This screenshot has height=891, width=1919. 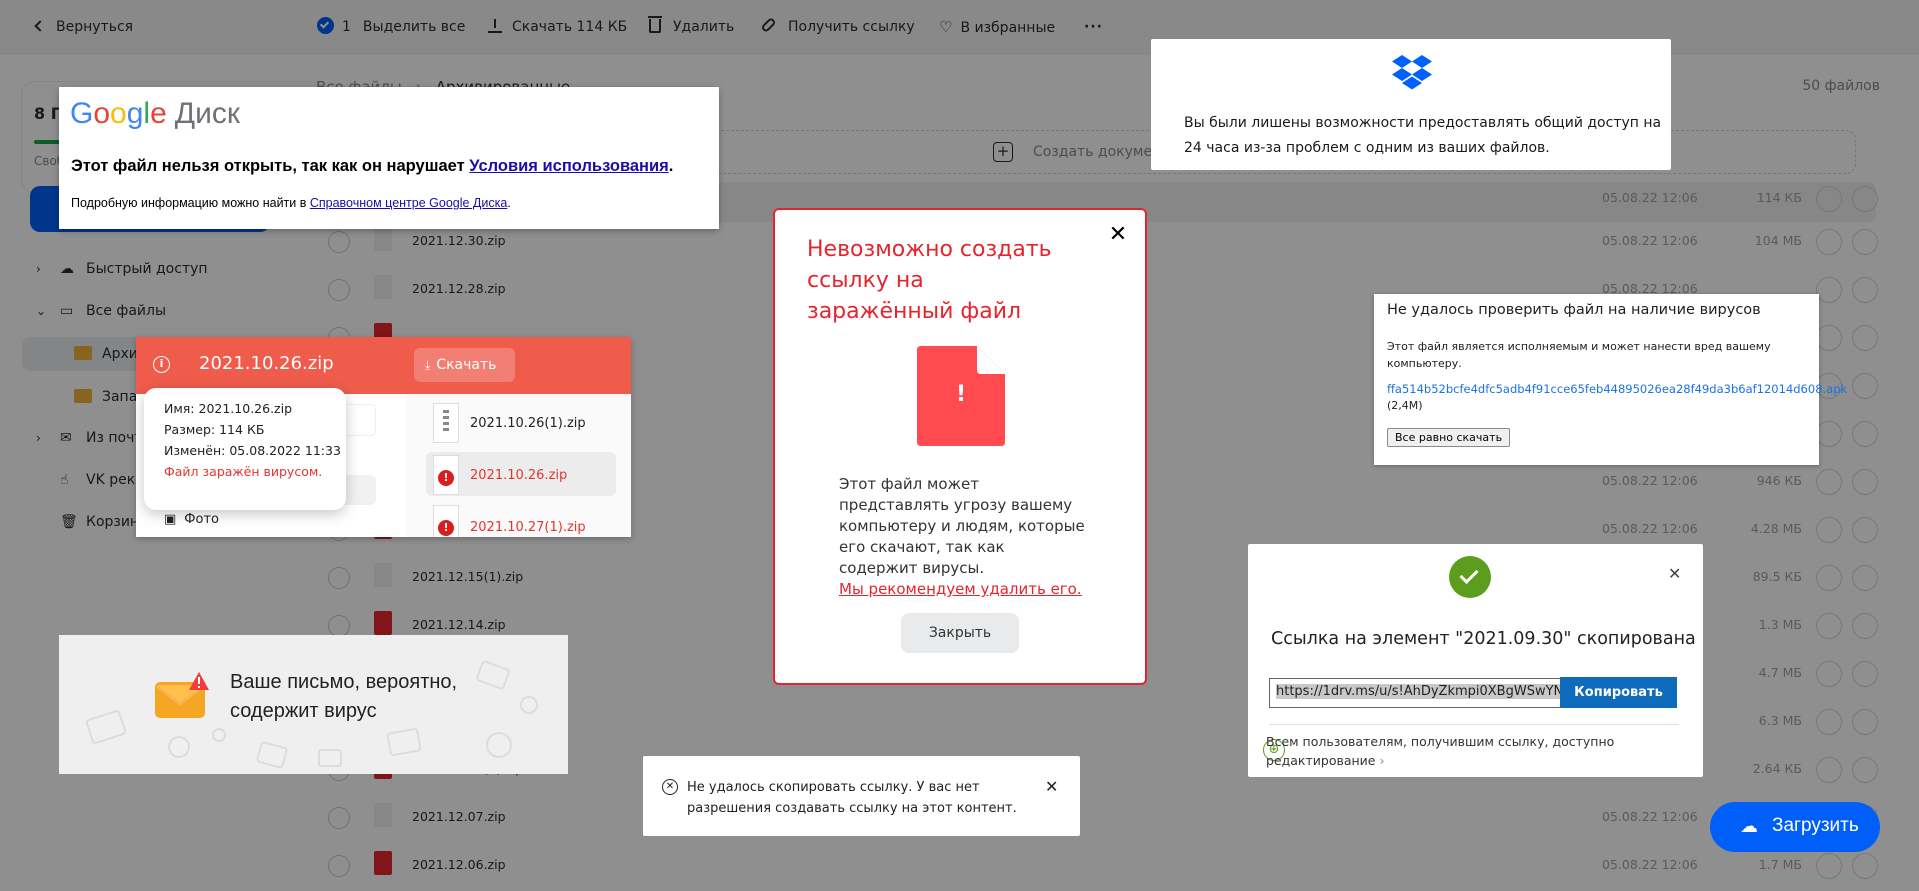 I want to click on tooltip-modified-row: Изменён: 05.08.2022 11:33, so click(x=255, y=450).